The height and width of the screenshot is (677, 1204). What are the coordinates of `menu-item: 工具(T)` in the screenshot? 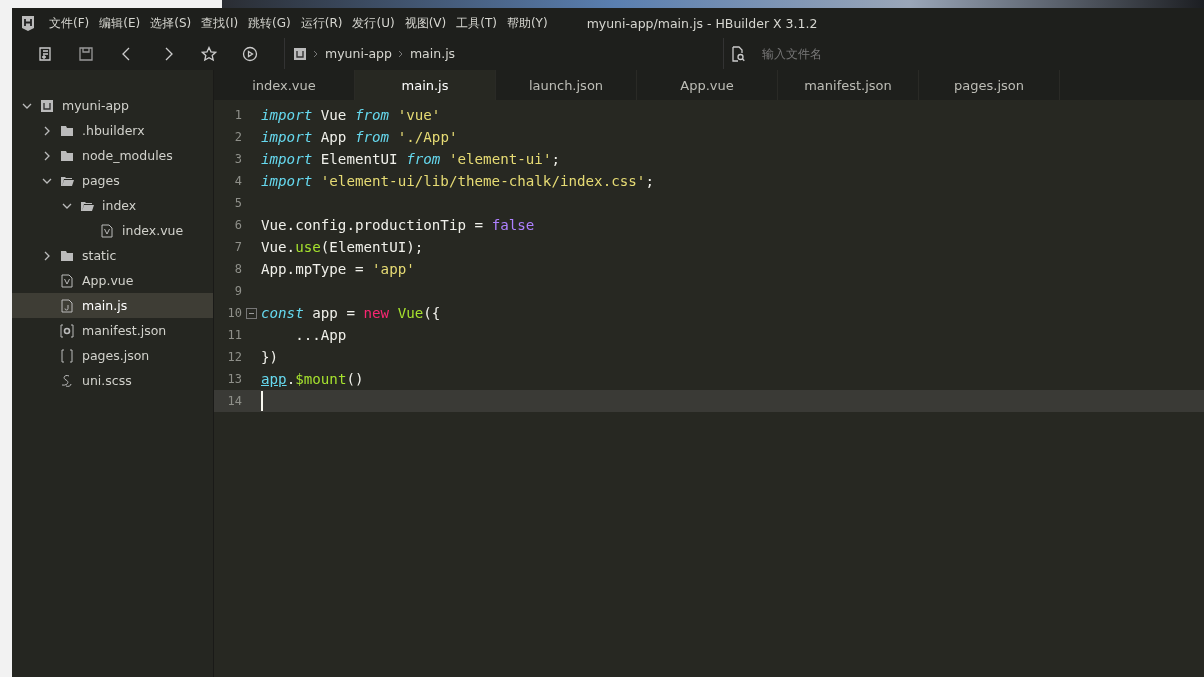 It's located at (476, 23).